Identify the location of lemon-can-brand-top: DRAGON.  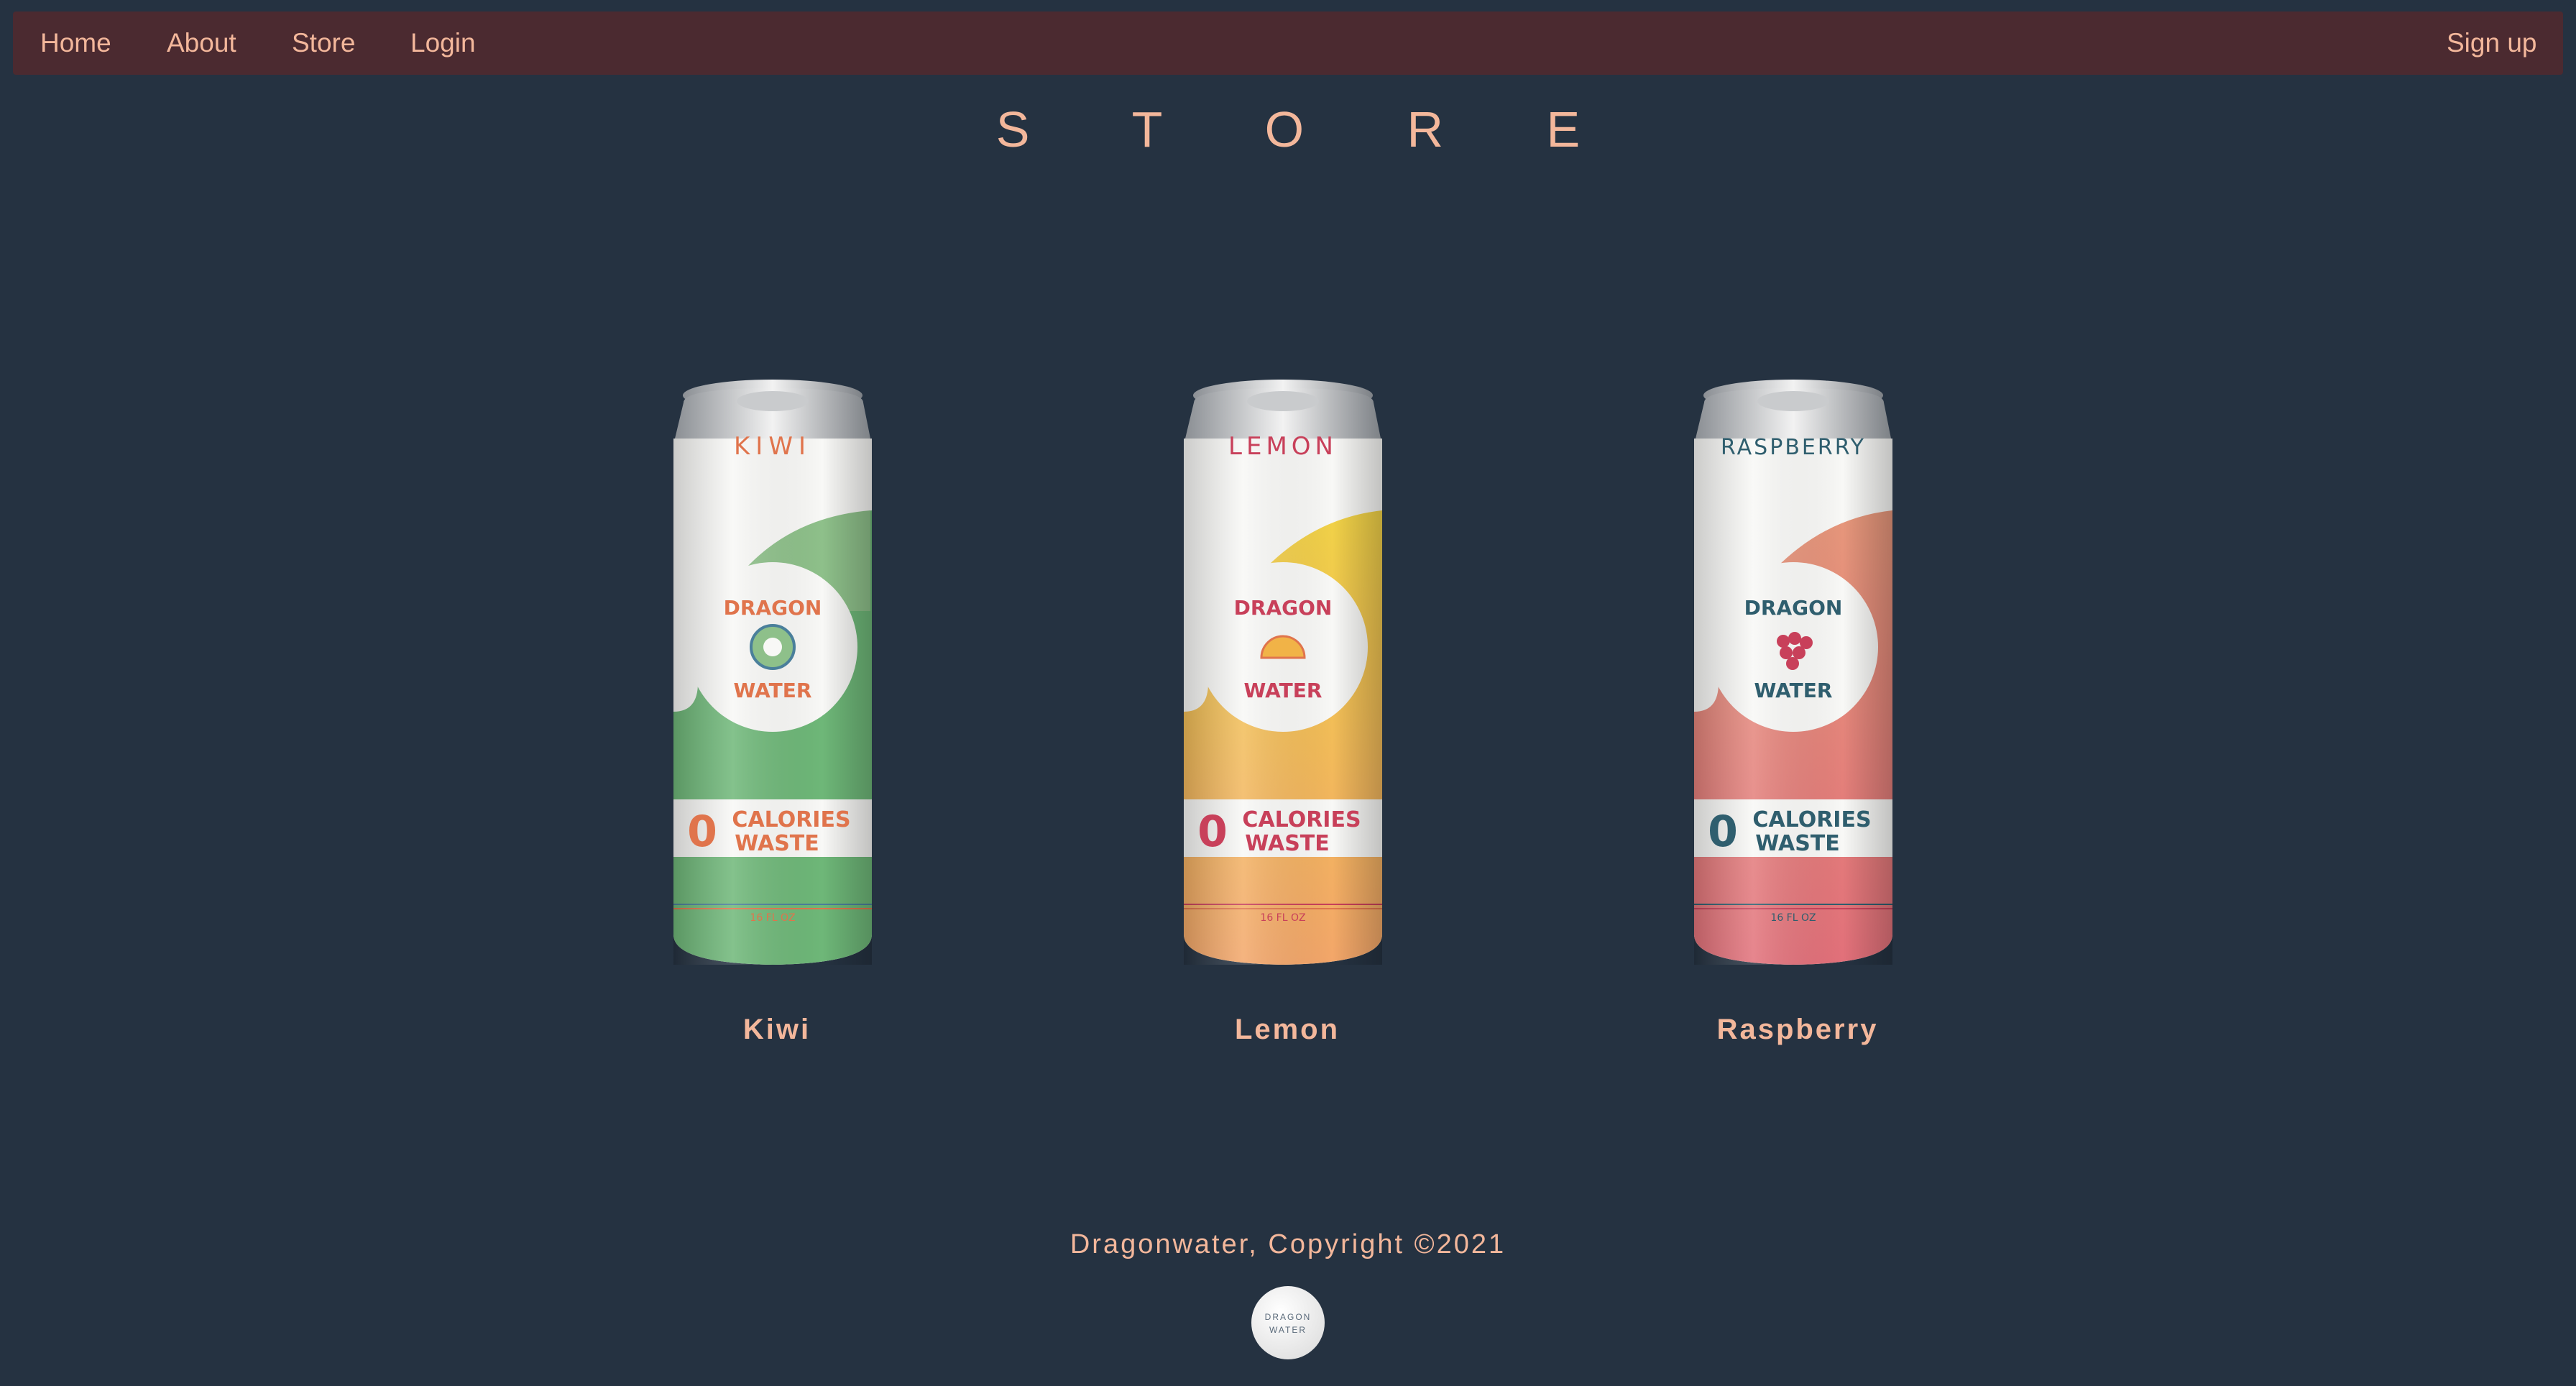
(1283, 608).